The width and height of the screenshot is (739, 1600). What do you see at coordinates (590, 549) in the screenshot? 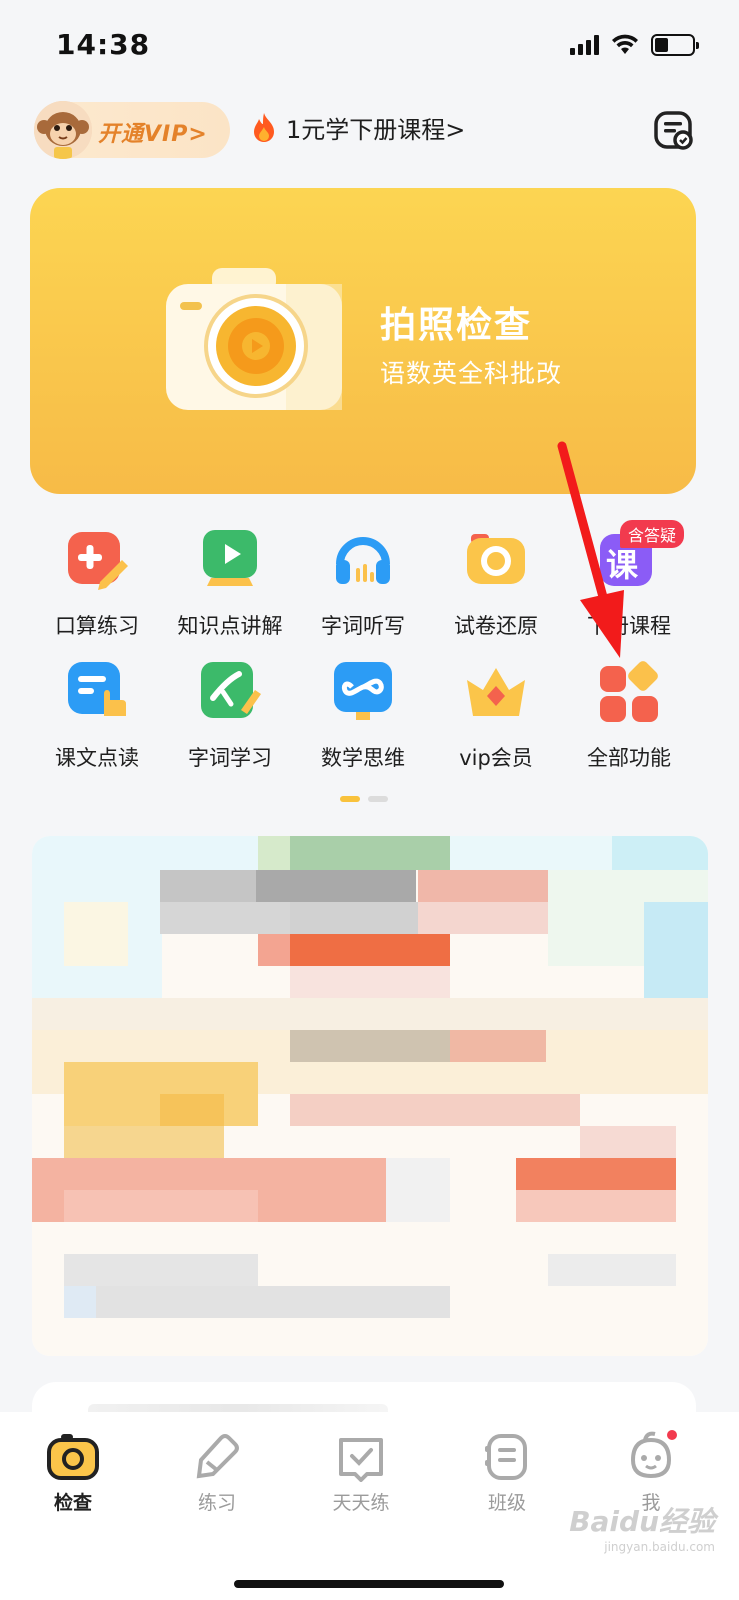
I see `red-arrow-annotation` at bounding box center [590, 549].